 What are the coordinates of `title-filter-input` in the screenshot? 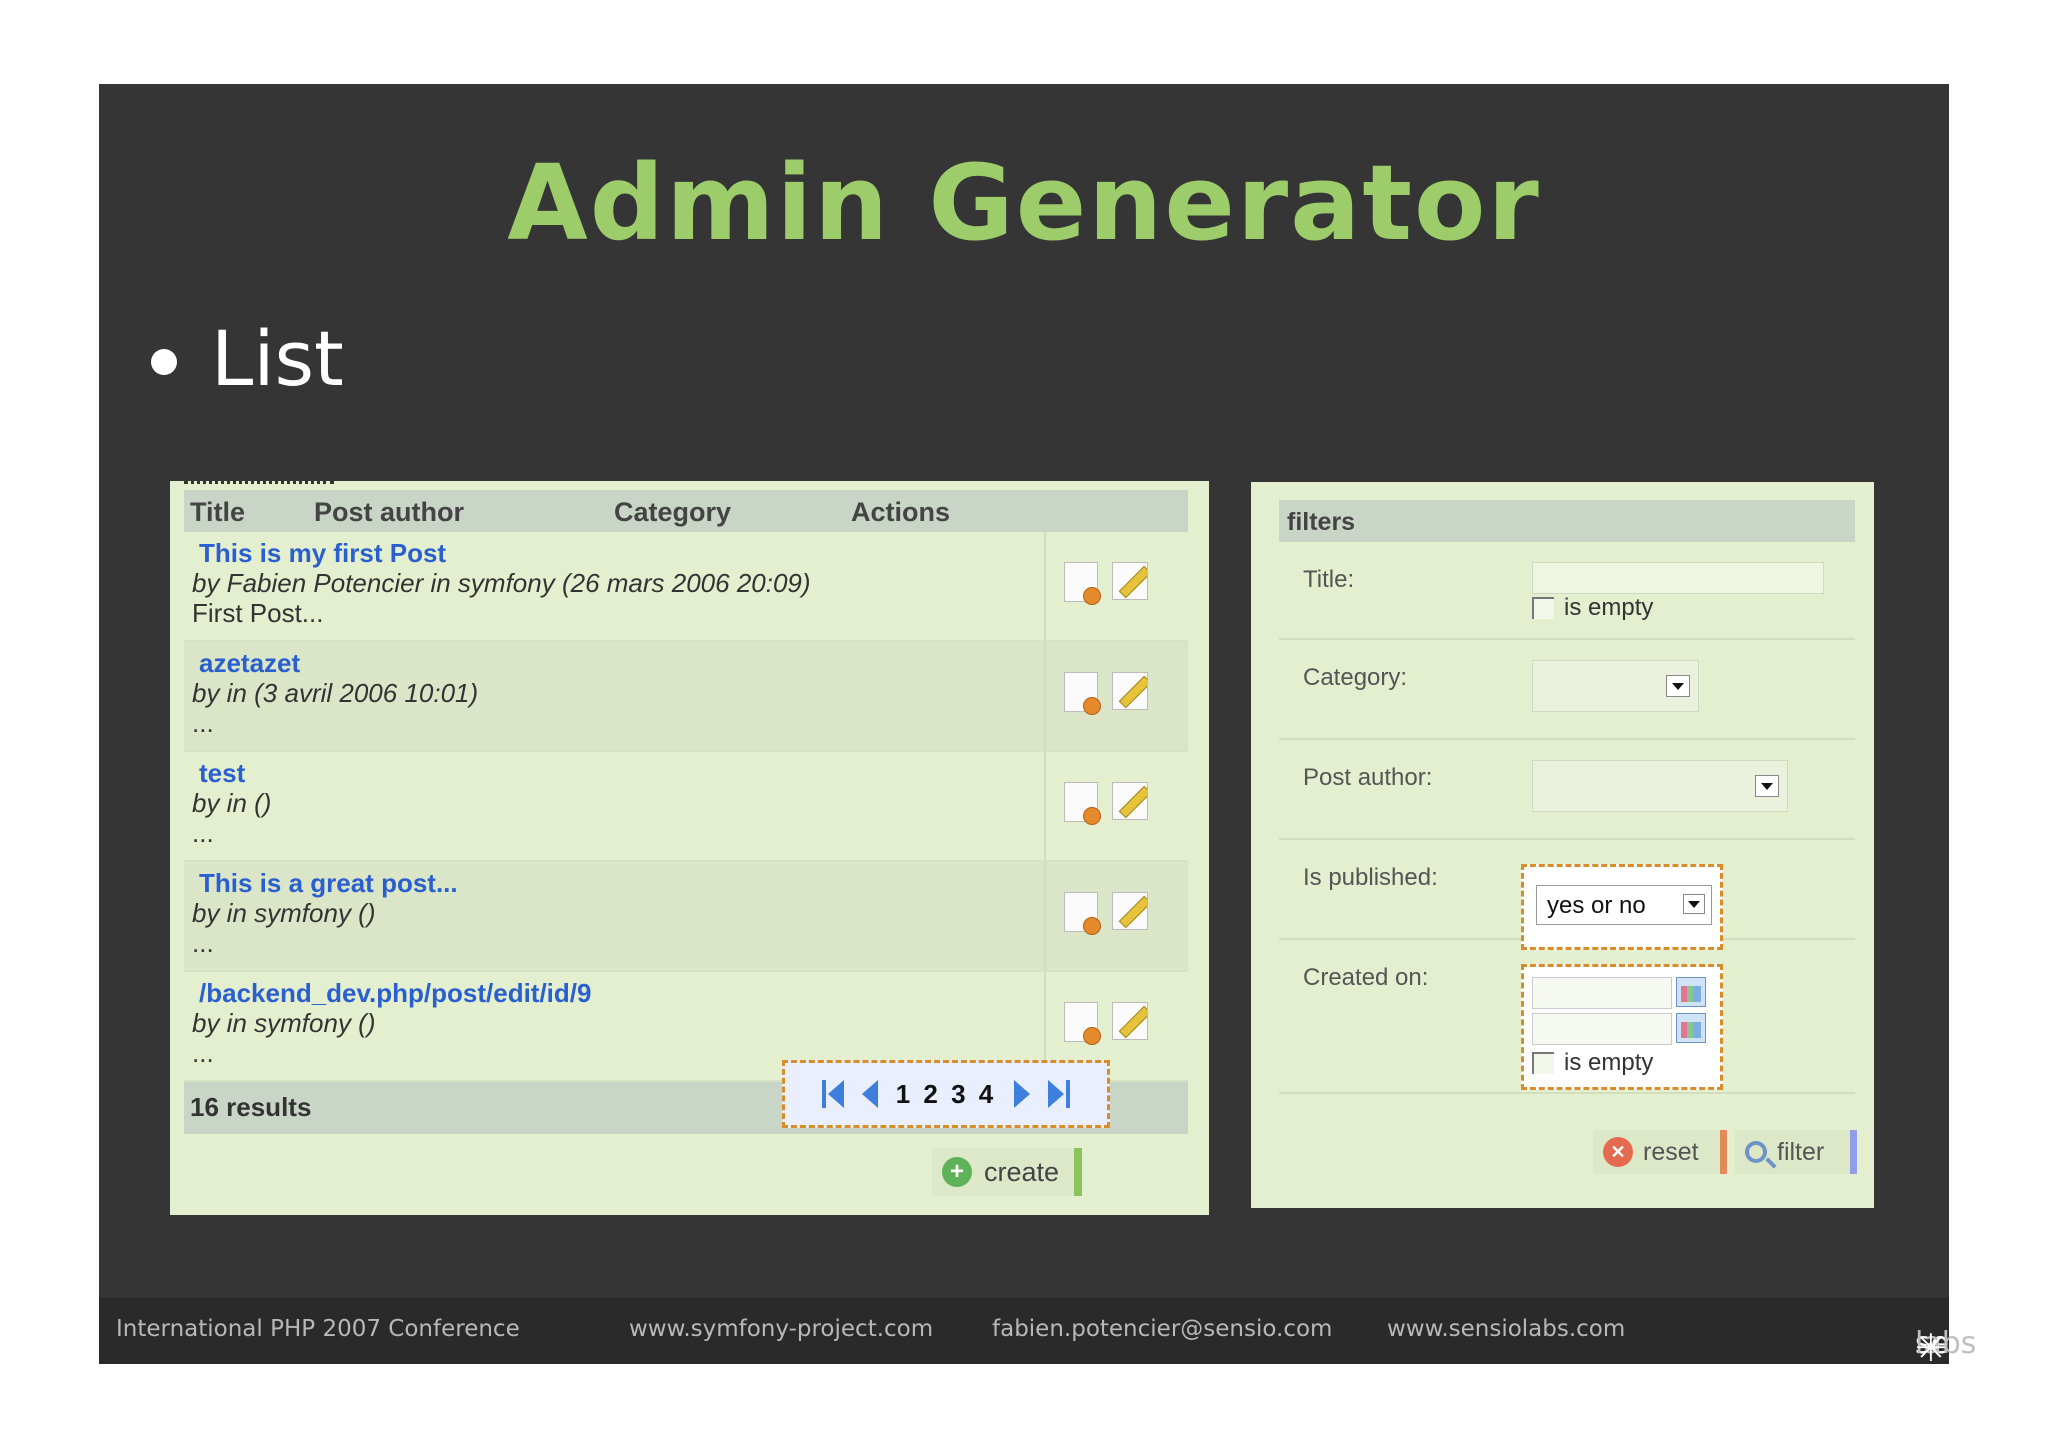 It's located at (1678, 578).